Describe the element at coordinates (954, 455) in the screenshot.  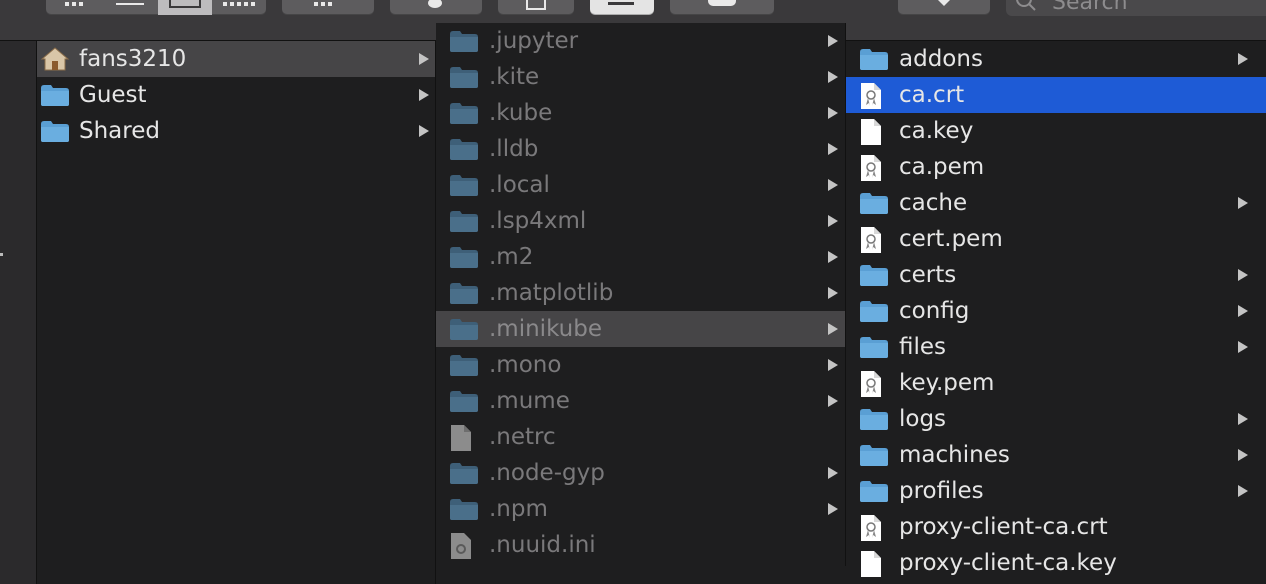
I see `item-label: machines` at that location.